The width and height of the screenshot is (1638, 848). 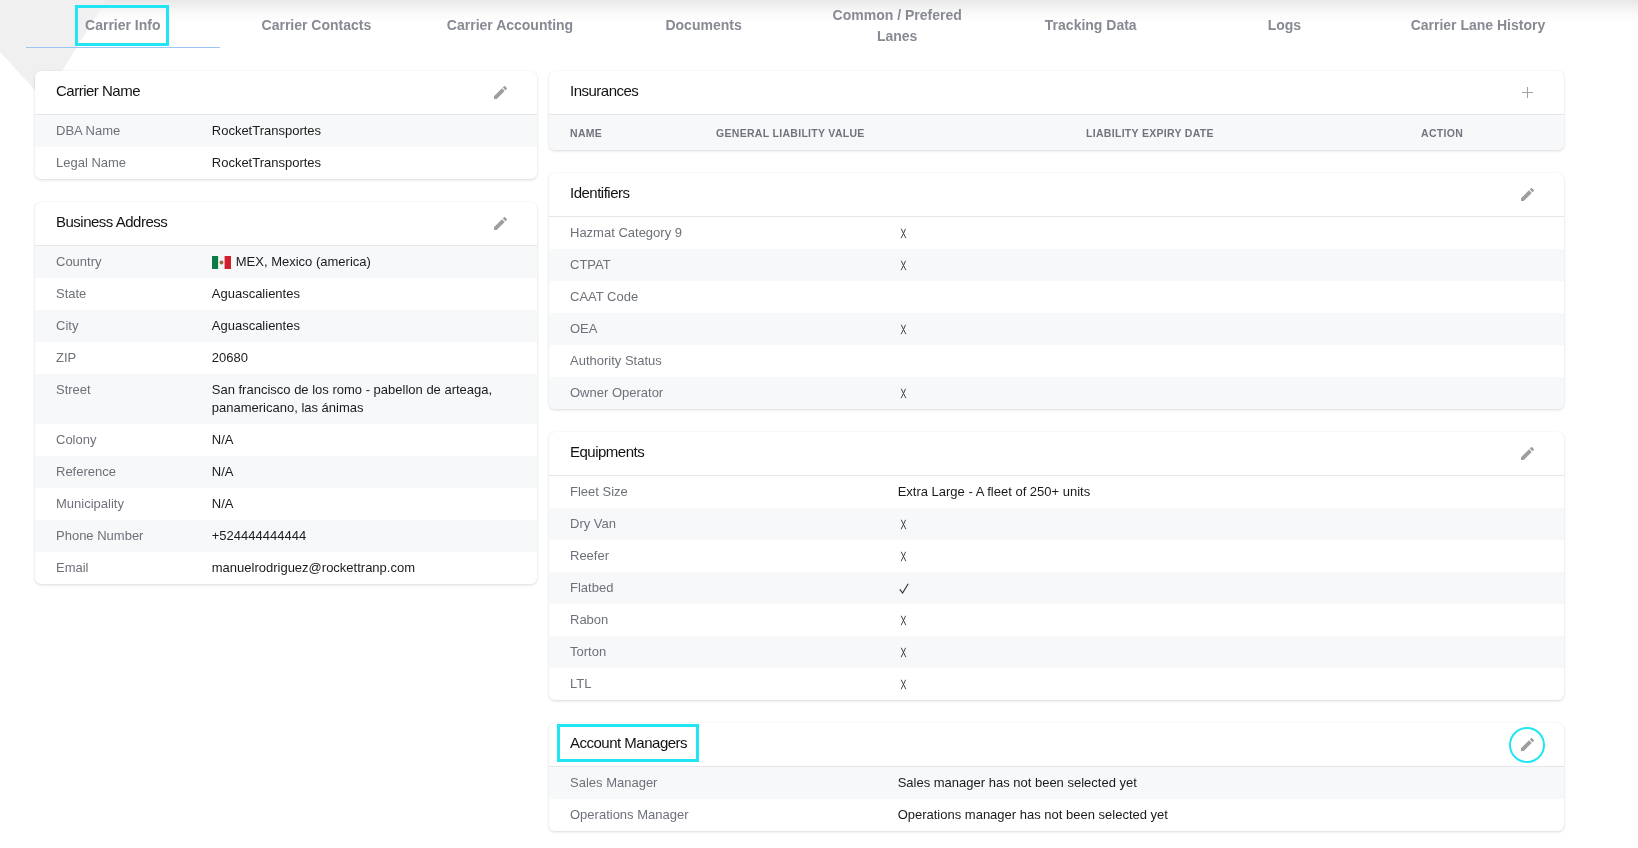 What do you see at coordinates (994, 492) in the screenshot?
I see `field-value: Extra Large - A fleet of 250+ units` at bounding box center [994, 492].